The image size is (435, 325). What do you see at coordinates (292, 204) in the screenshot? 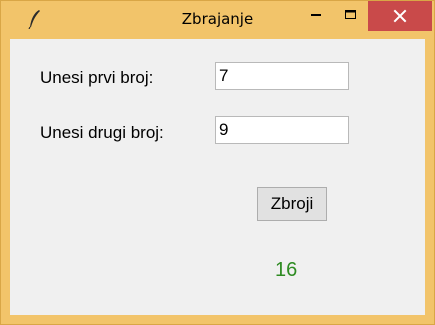
I see `sum-button: Zbroji` at bounding box center [292, 204].